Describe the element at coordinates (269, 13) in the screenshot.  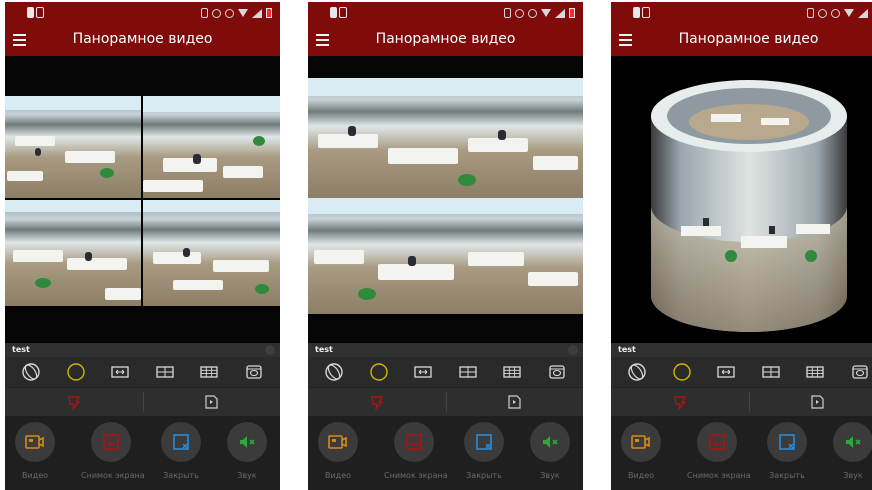
I see `battery-icon` at that location.